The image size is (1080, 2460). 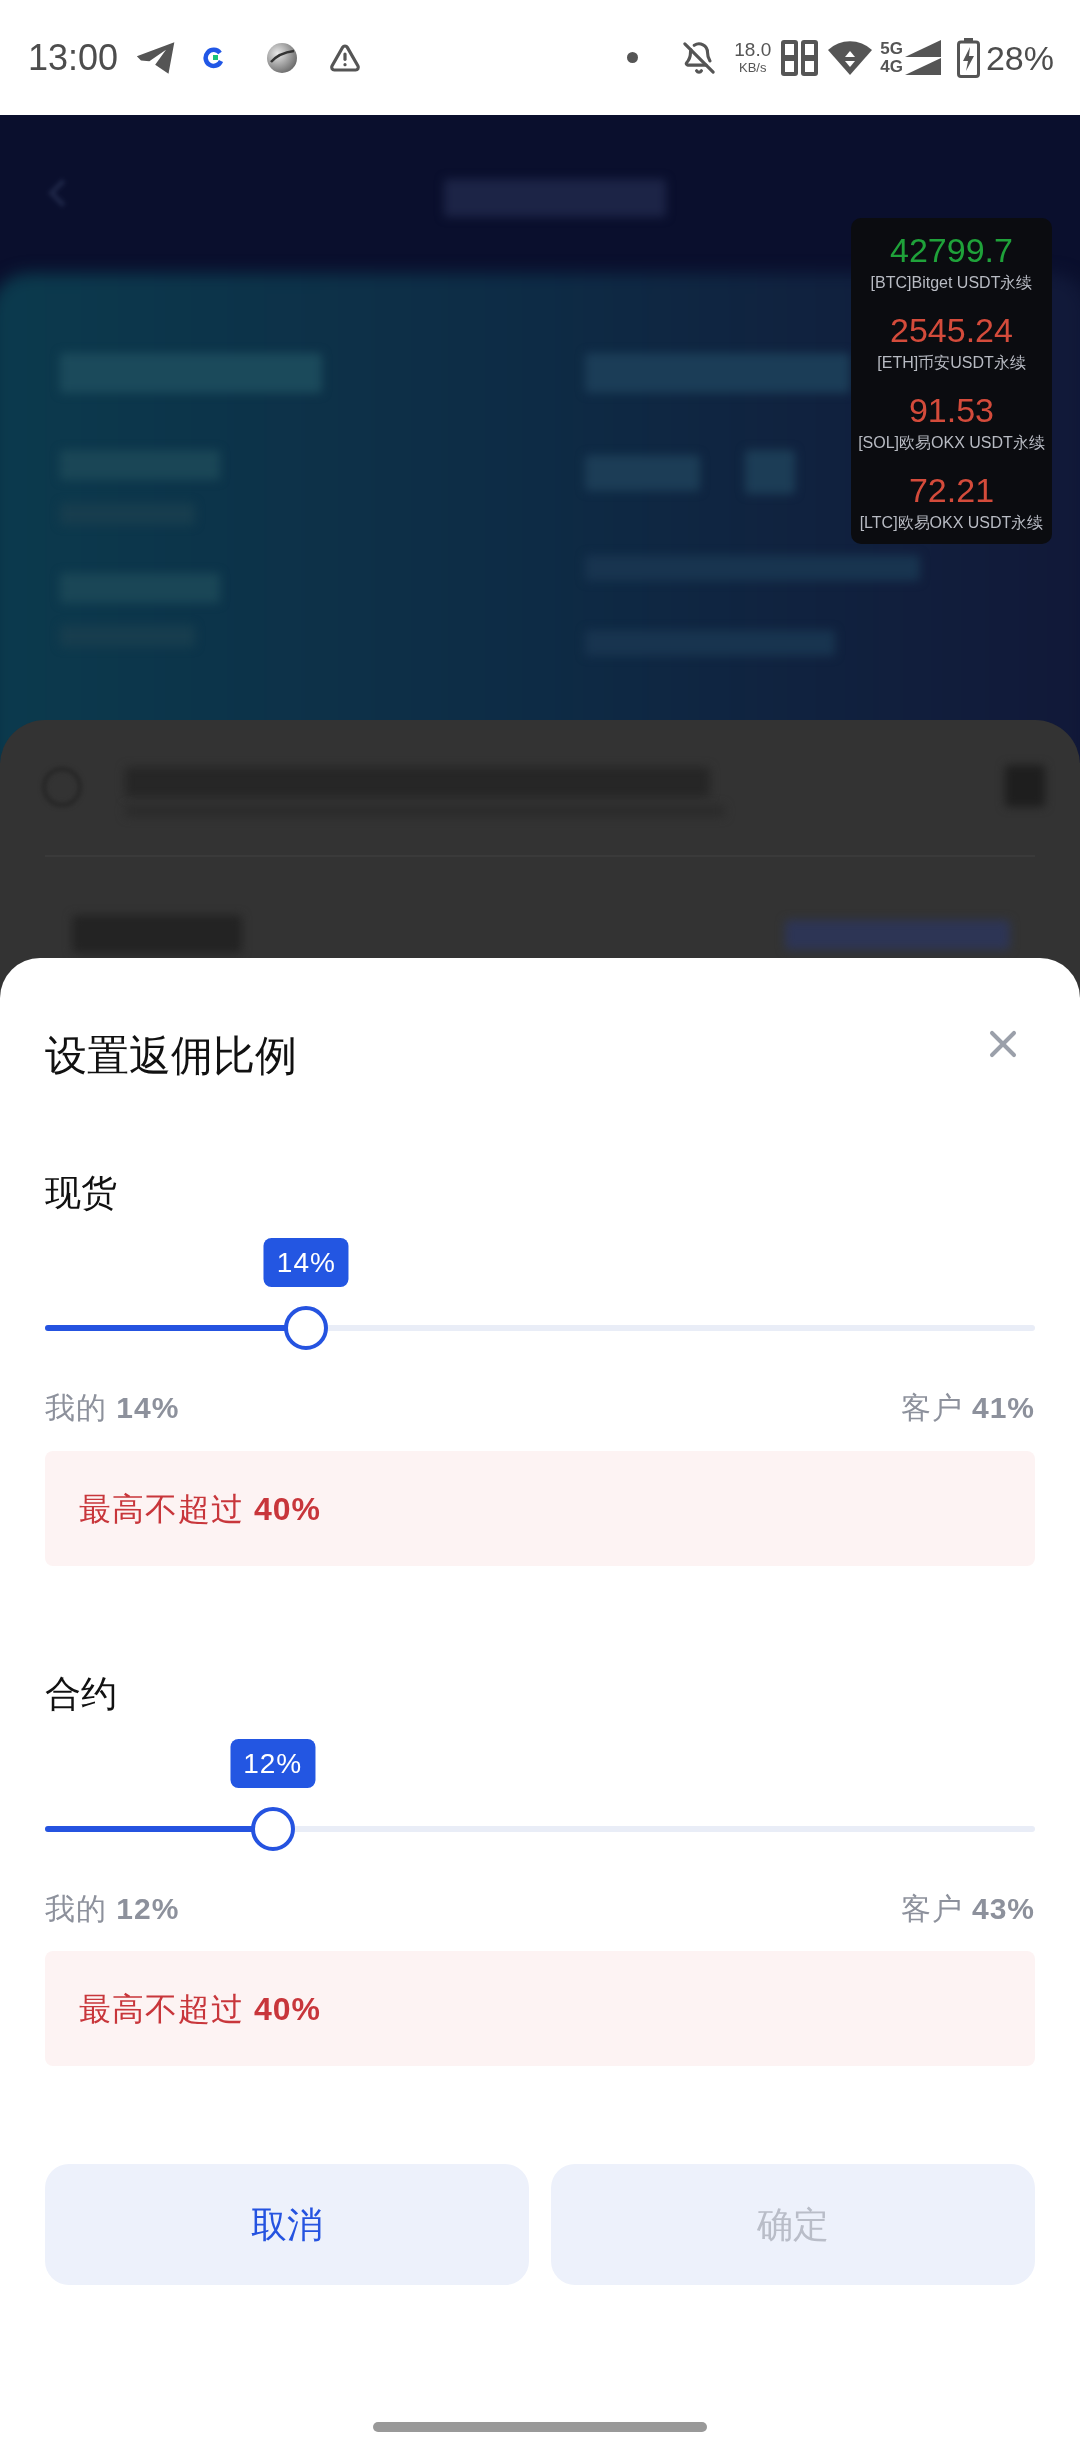 I want to click on sheet-title: 设置返佣比例, so click(x=171, y=1056).